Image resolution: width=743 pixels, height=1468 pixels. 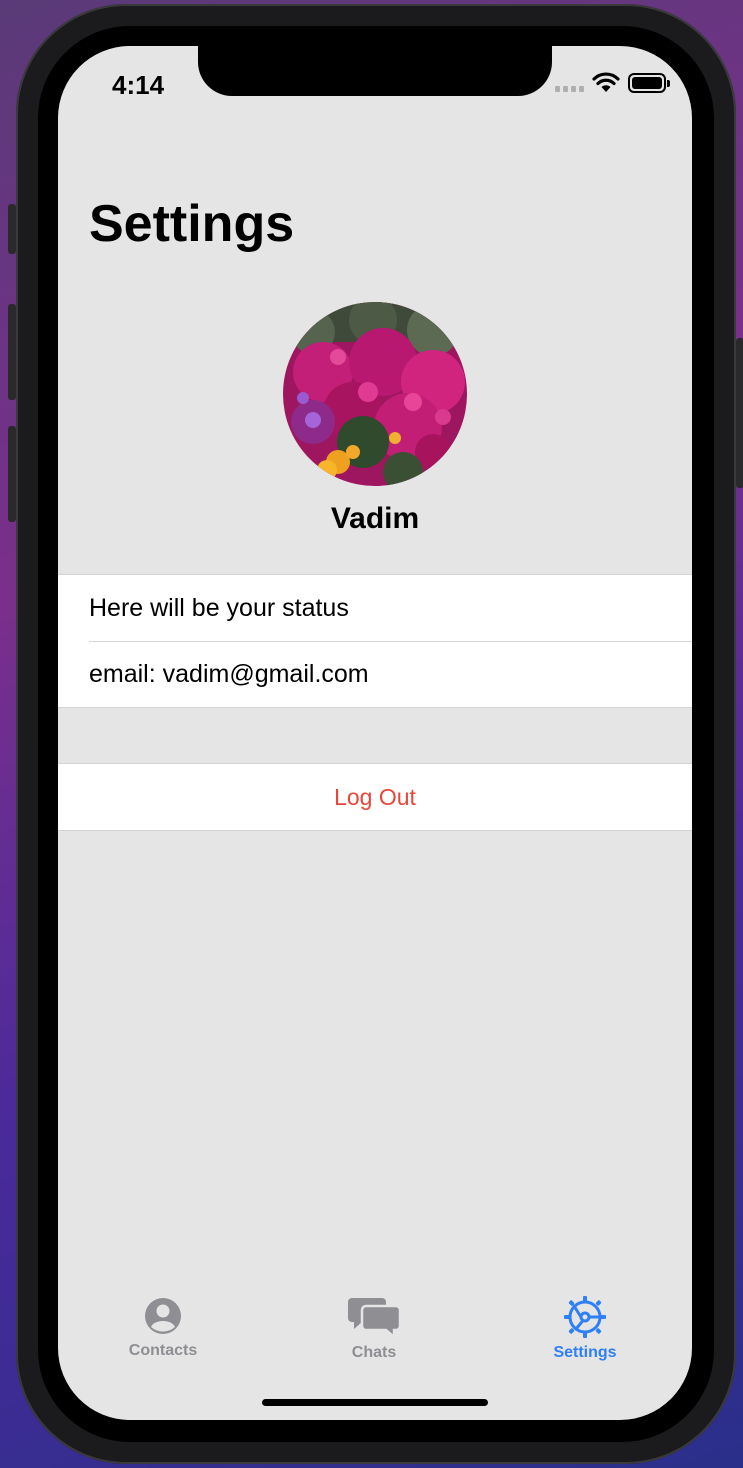 I want to click on volume-down-button, so click(x=12, y=474).